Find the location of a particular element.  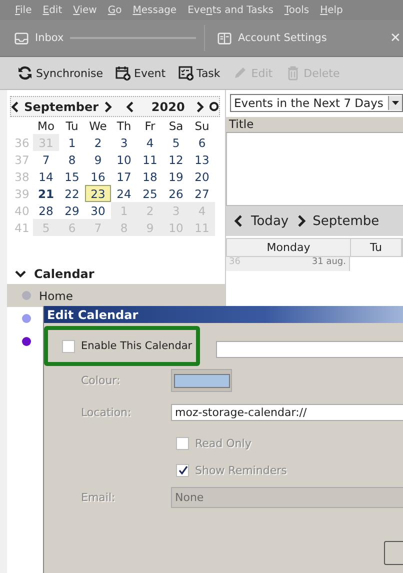

week-number: 37 is located at coordinates (22, 160).